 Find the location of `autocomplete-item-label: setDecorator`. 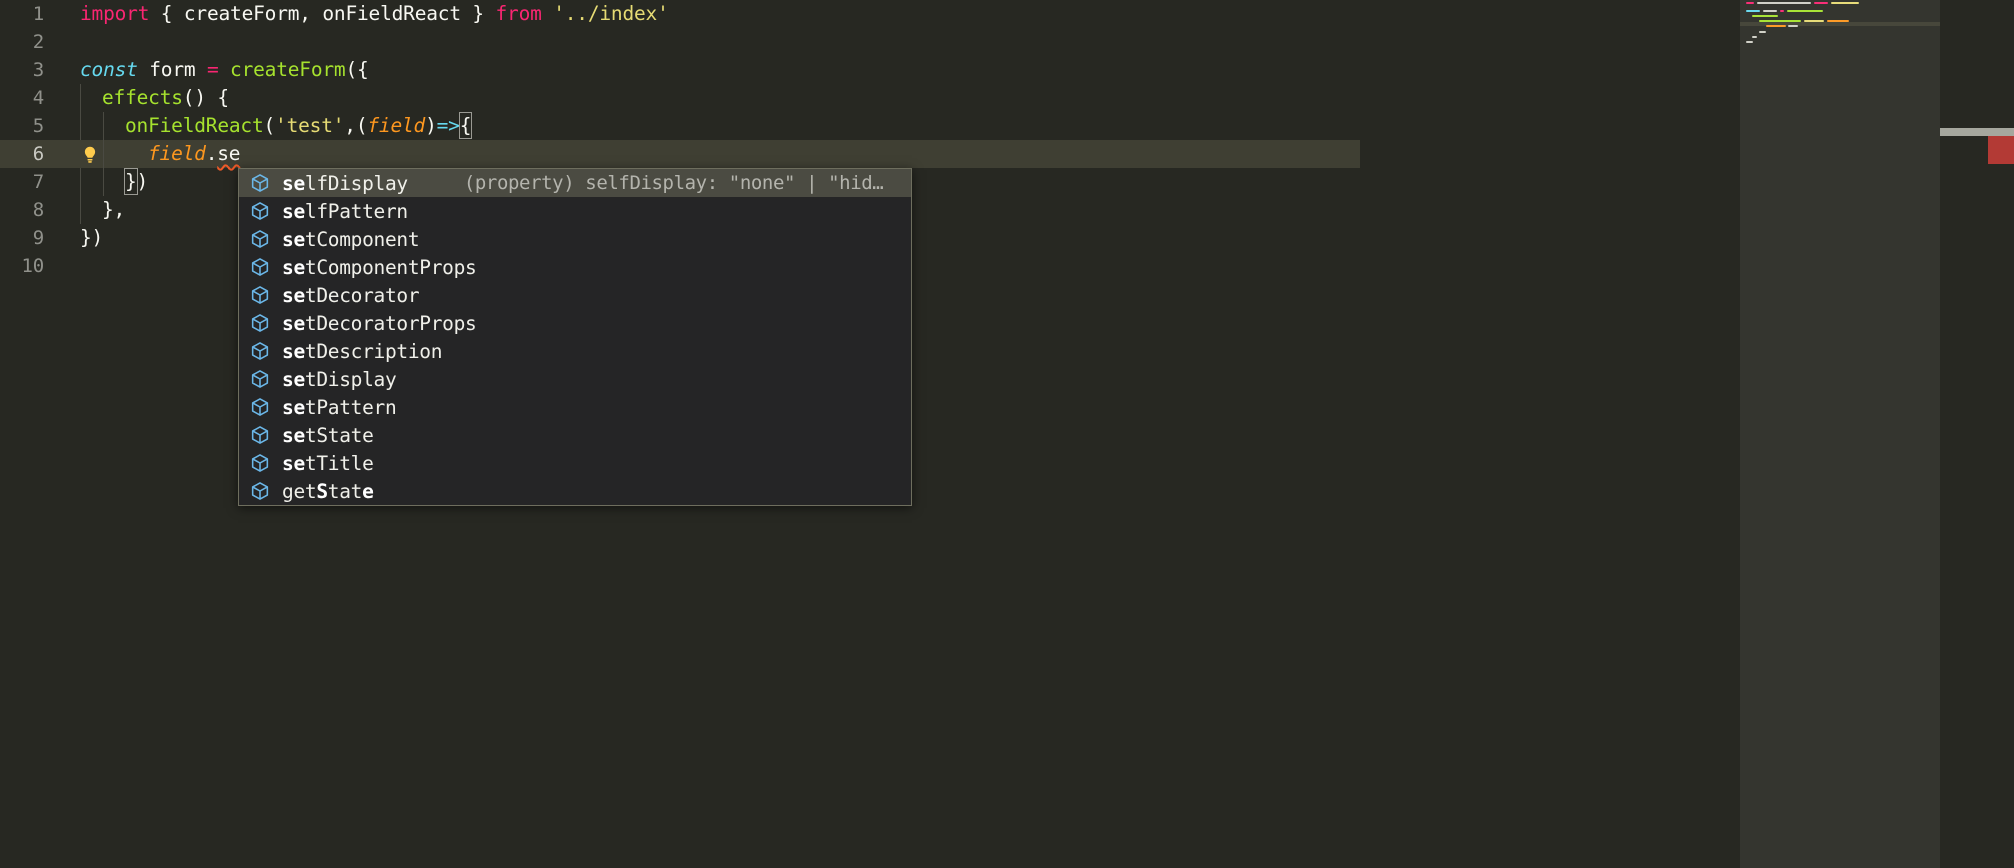

autocomplete-item-label: setDecorator is located at coordinates (351, 295).